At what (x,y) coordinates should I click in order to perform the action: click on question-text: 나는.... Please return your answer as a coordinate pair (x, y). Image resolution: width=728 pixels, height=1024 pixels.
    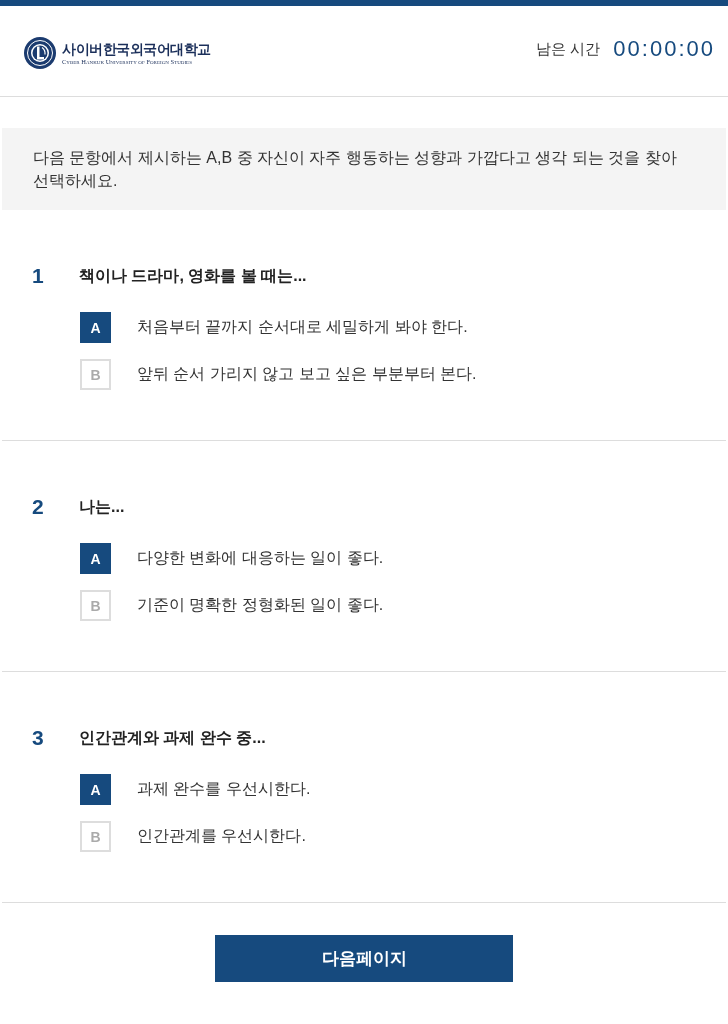
    Looking at the image, I should click on (102, 506).